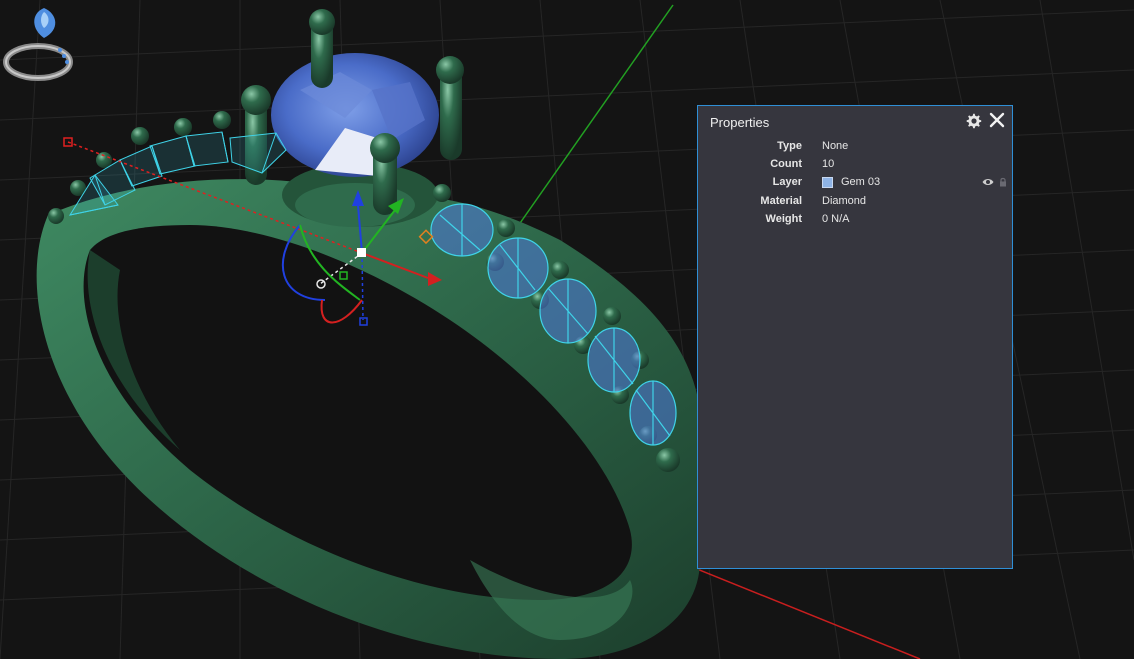  Describe the element at coordinates (789, 146) in the screenshot. I see `property-label: Type` at that location.